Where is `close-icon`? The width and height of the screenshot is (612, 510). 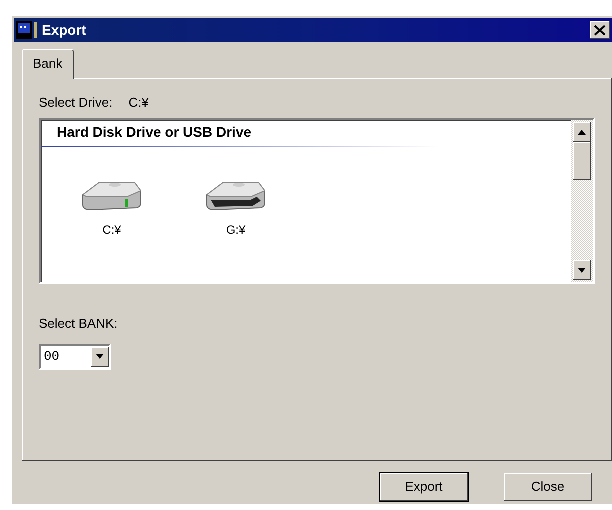
close-icon is located at coordinates (600, 30).